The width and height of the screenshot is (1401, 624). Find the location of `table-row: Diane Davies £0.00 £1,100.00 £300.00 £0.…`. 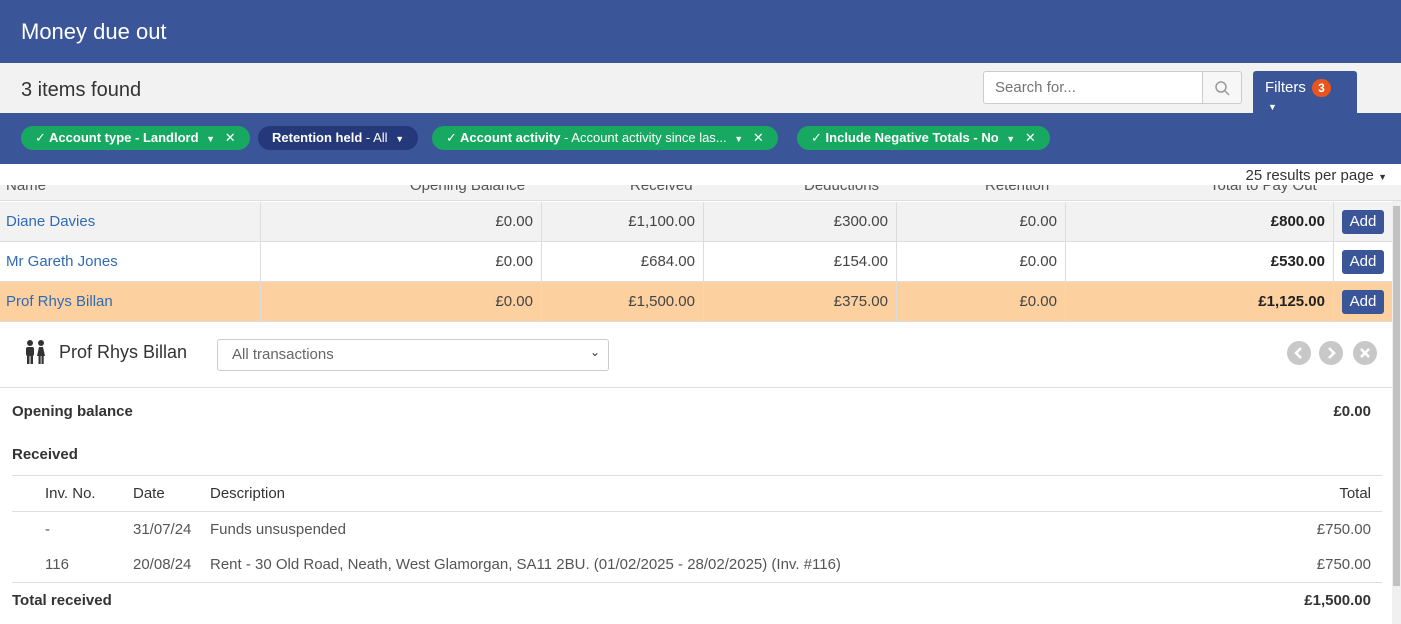

table-row: Diane Davies £0.00 £1,100.00 £300.00 £0.… is located at coordinates (696, 222).